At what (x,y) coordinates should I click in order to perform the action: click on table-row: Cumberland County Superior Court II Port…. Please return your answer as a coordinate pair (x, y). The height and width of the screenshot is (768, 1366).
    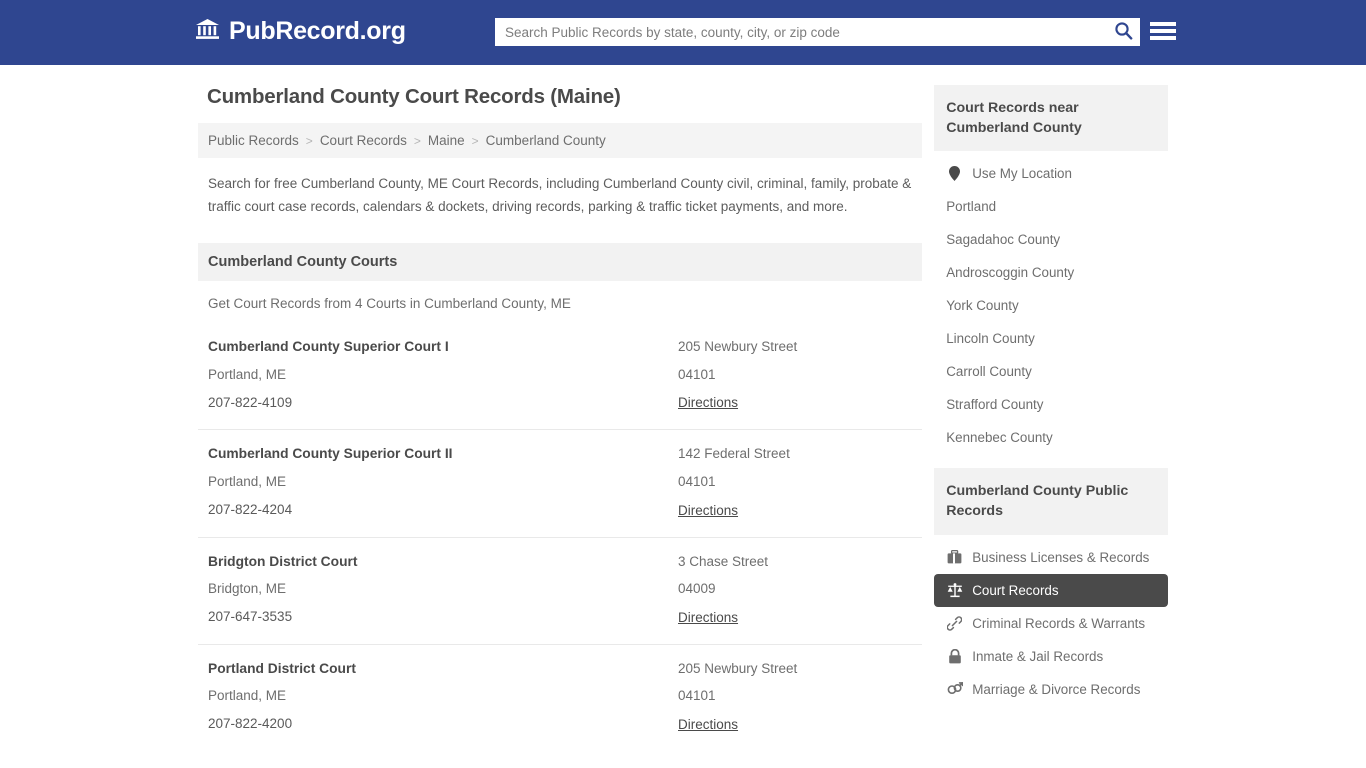
    Looking at the image, I should click on (560, 484).